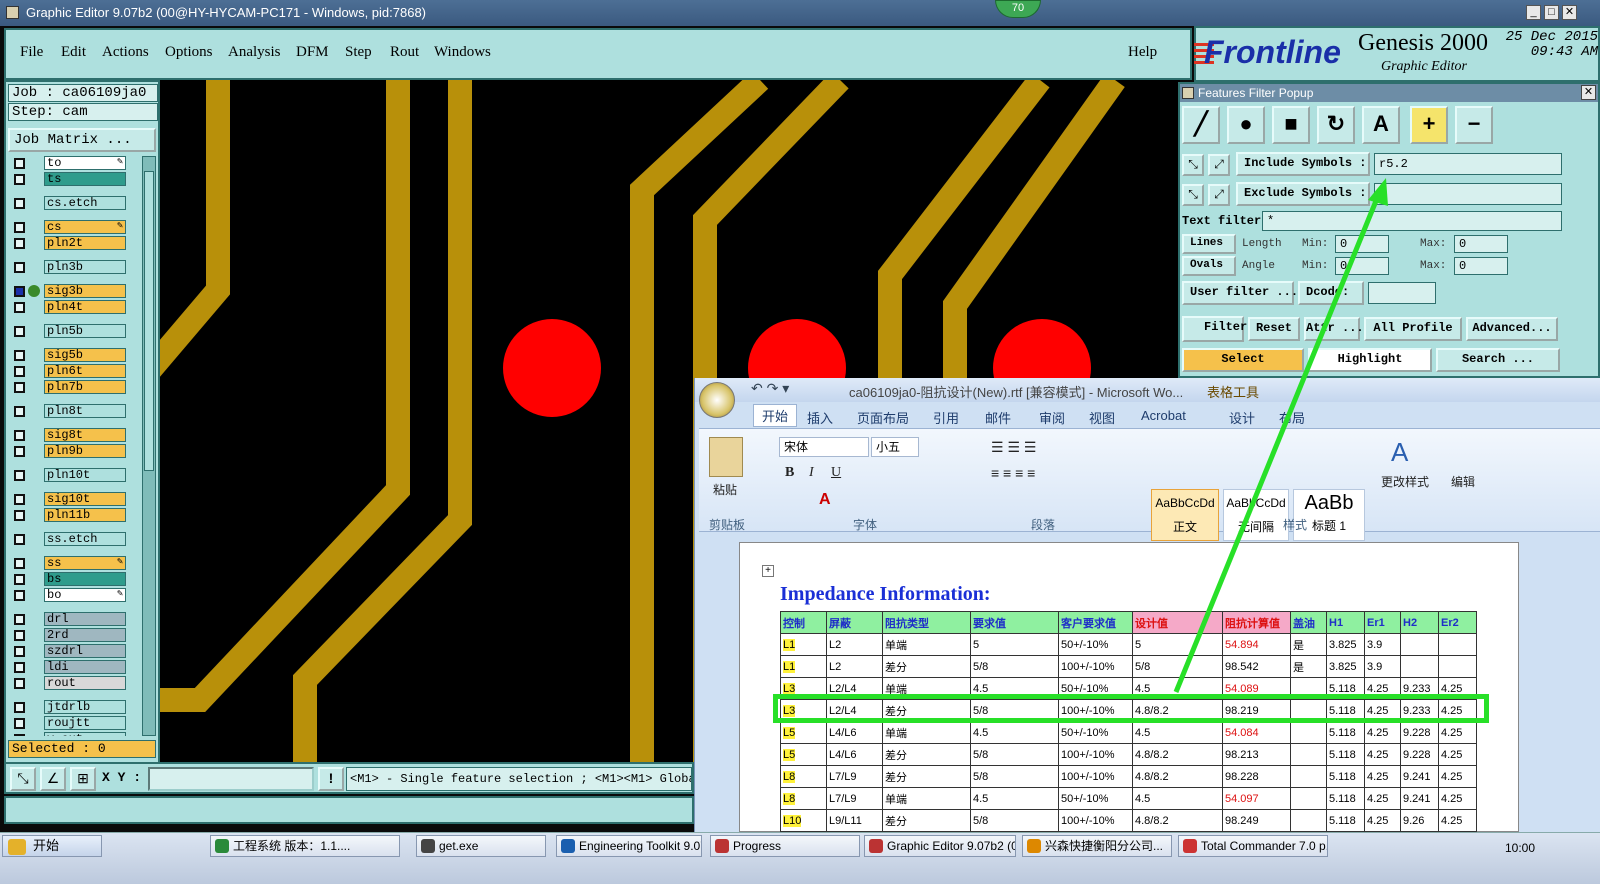  Describe the element at coordinates (73, 227) in the screenshot. I see `layer-row: cs ✎` at that location.